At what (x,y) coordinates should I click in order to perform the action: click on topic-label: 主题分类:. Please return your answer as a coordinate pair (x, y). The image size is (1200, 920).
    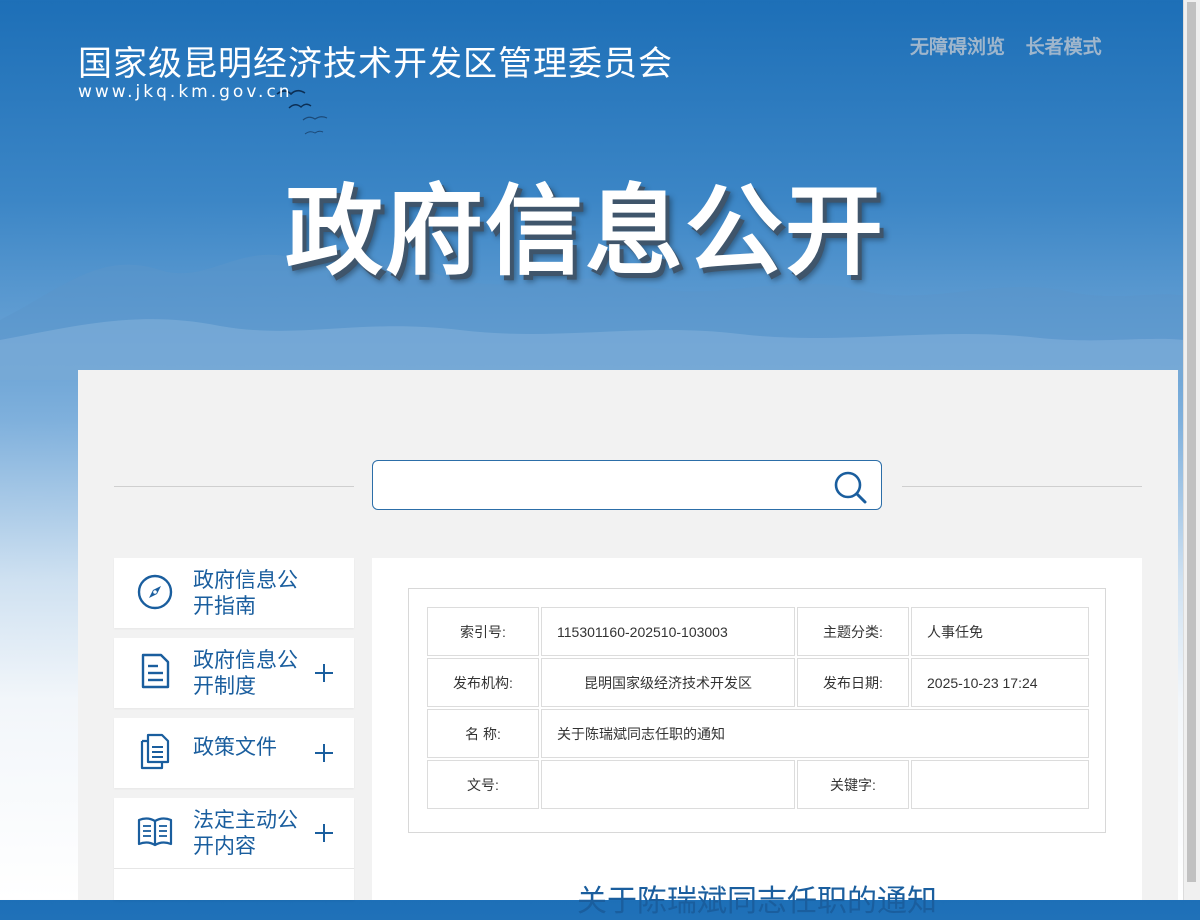
    Looking at the image, I should click on (853, 631).